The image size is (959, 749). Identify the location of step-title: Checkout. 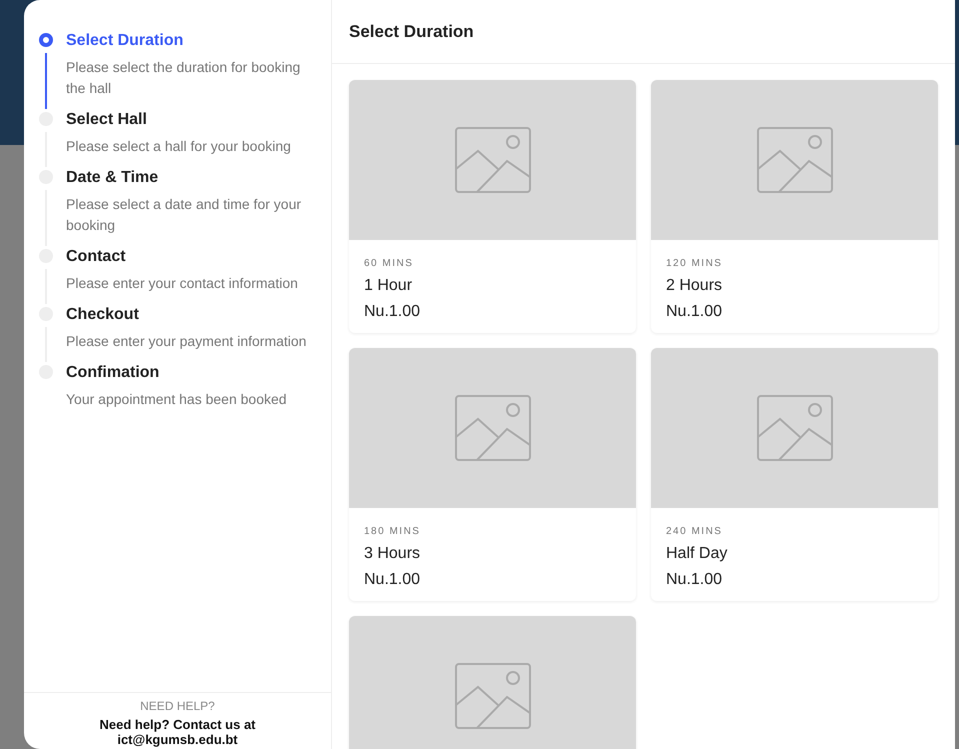
(186, 315).